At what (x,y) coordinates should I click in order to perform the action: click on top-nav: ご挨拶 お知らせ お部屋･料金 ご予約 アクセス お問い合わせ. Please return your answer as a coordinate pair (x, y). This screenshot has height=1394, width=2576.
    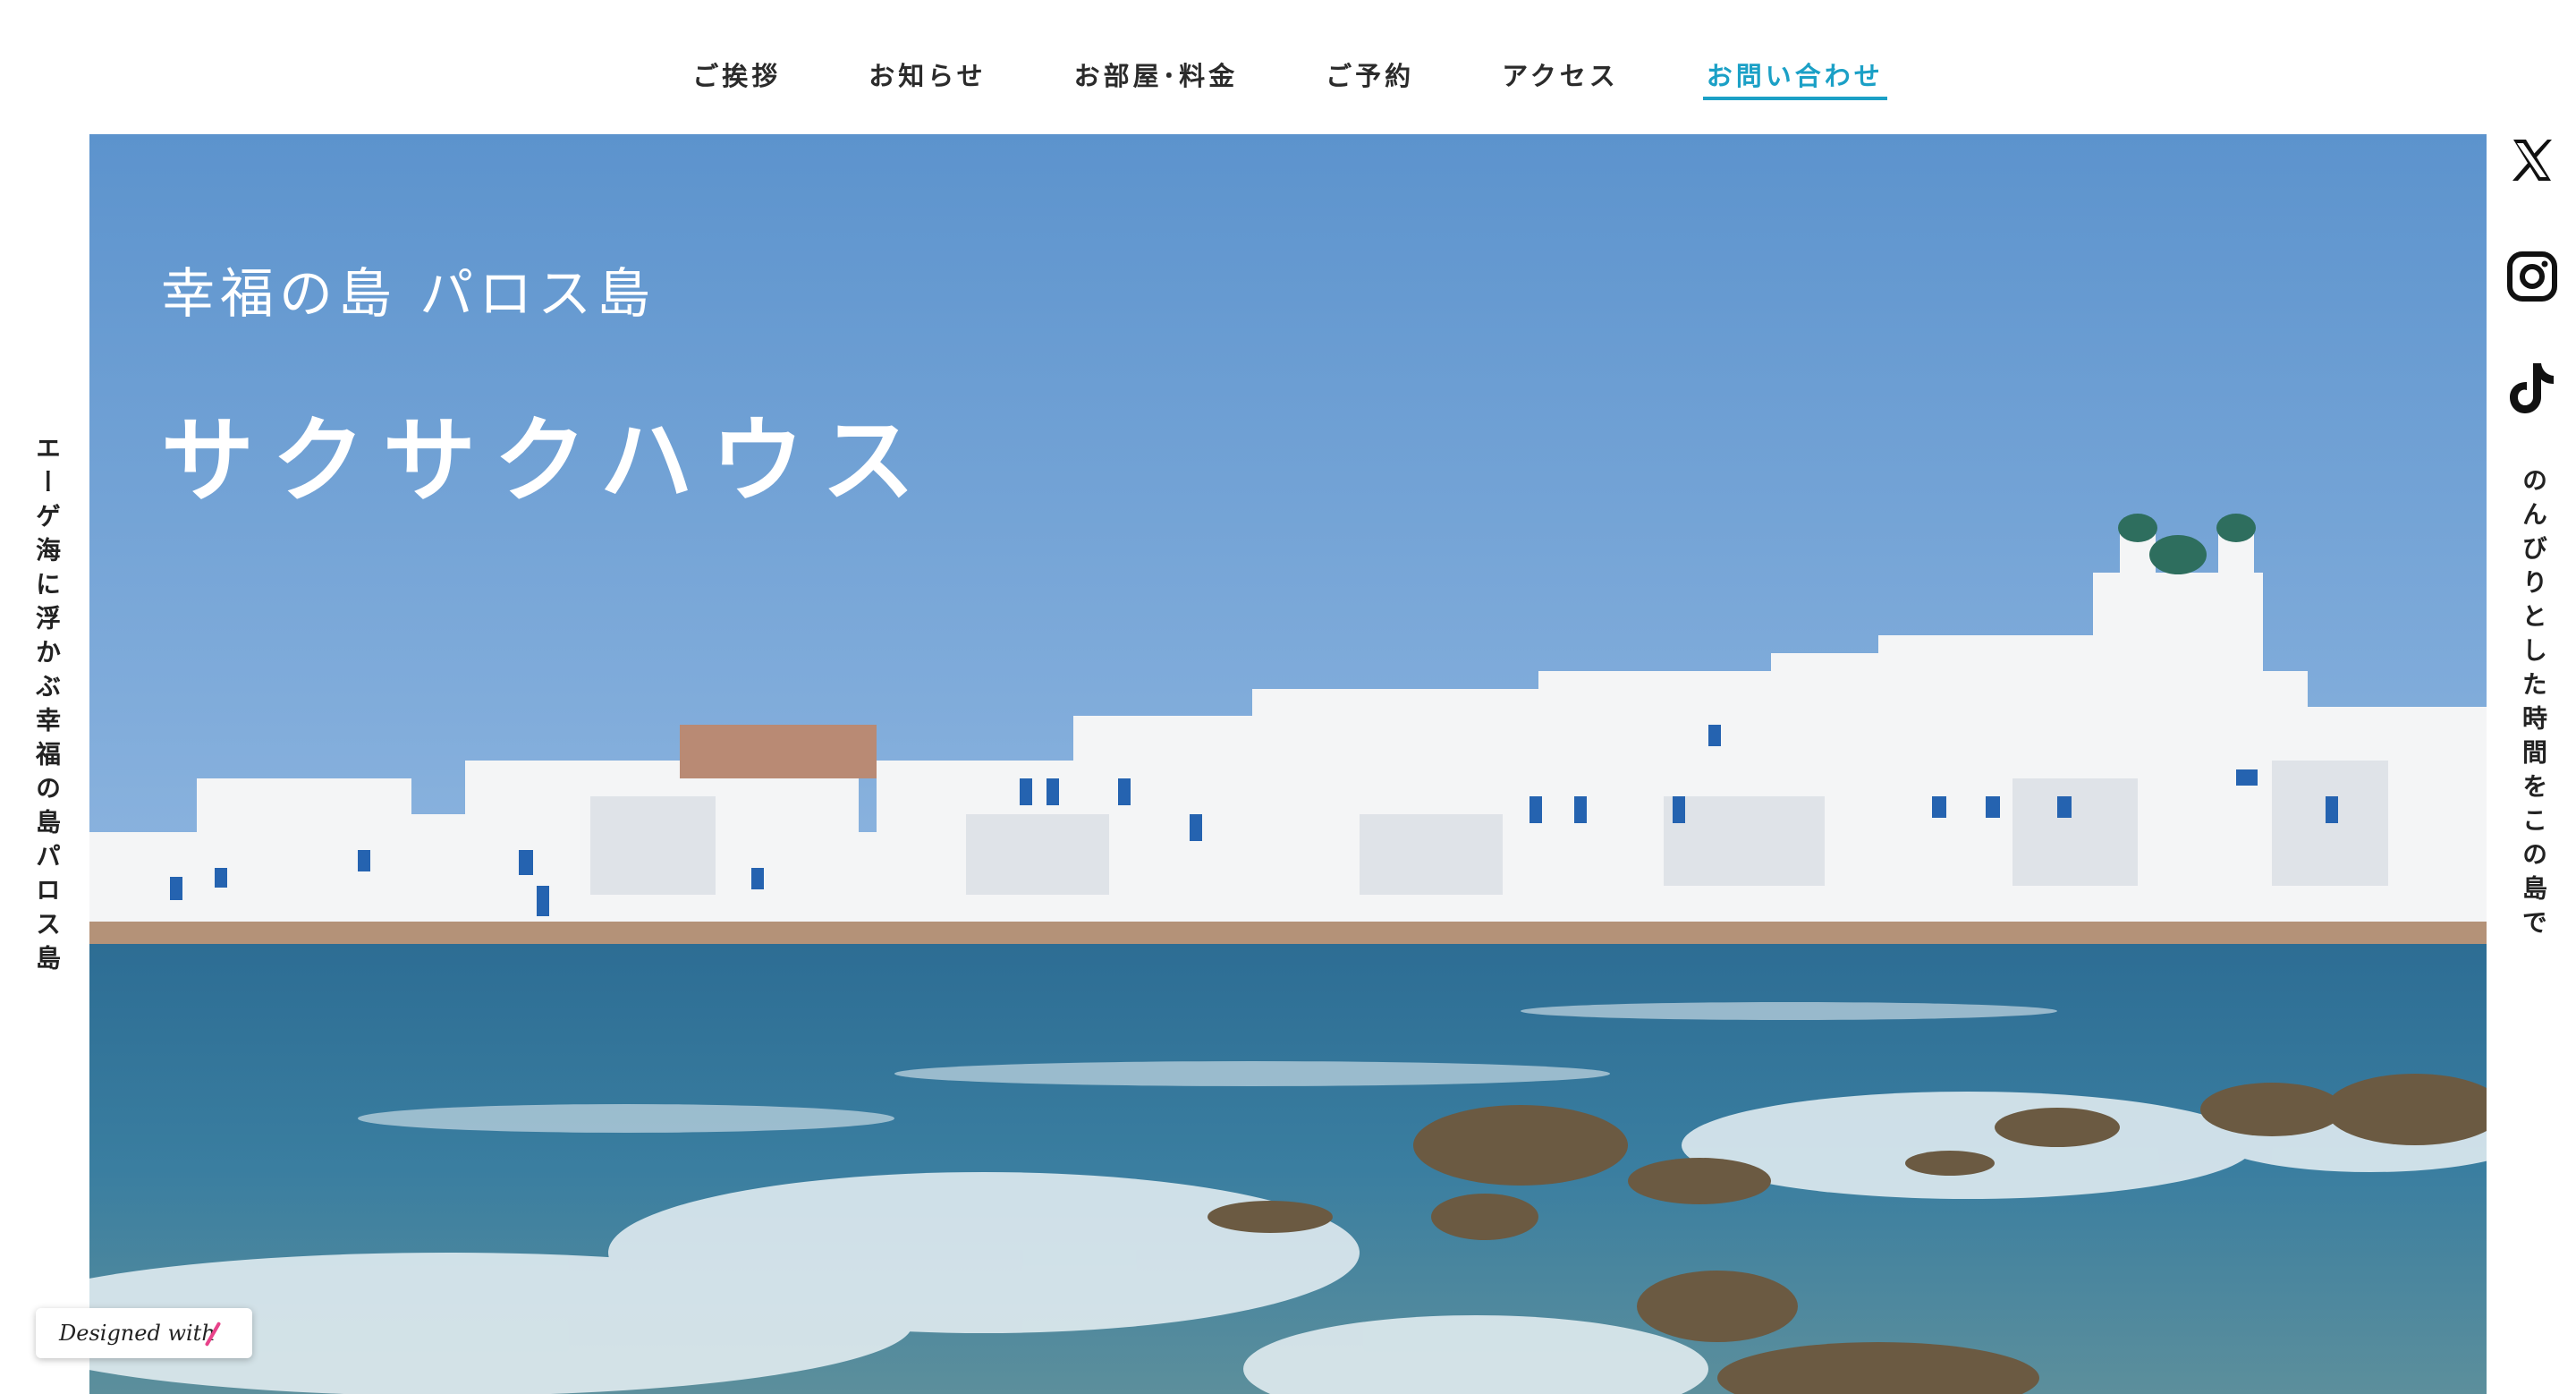
    Looking at the image, I should click on (1288, 71).